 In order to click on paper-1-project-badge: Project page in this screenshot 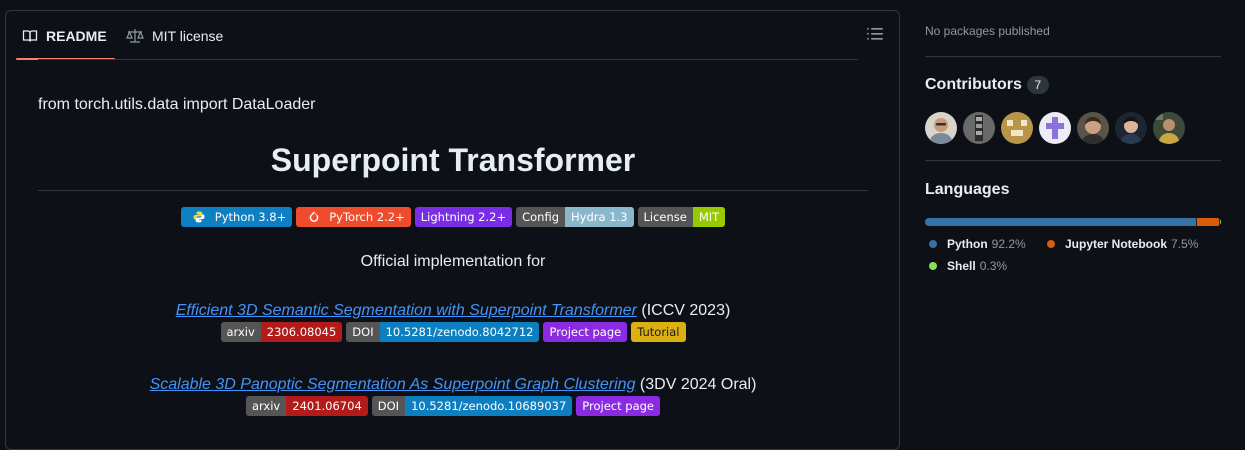, I will do `click(585, 332)`.